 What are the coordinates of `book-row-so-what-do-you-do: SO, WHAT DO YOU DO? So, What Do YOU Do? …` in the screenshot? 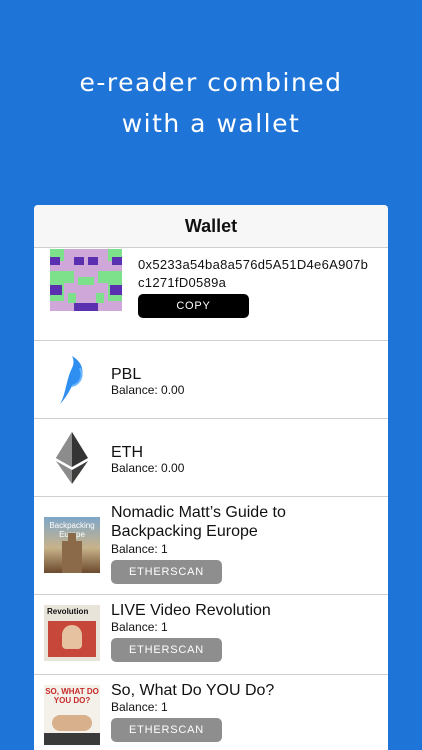 It's located at (211, 712).